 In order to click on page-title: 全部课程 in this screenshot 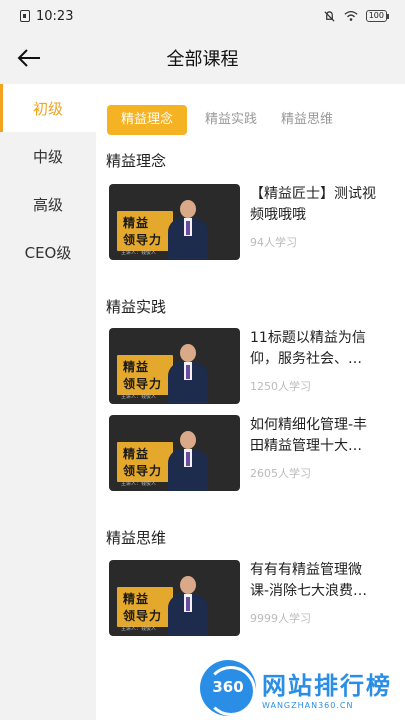, I will do `click(202, 59)`.